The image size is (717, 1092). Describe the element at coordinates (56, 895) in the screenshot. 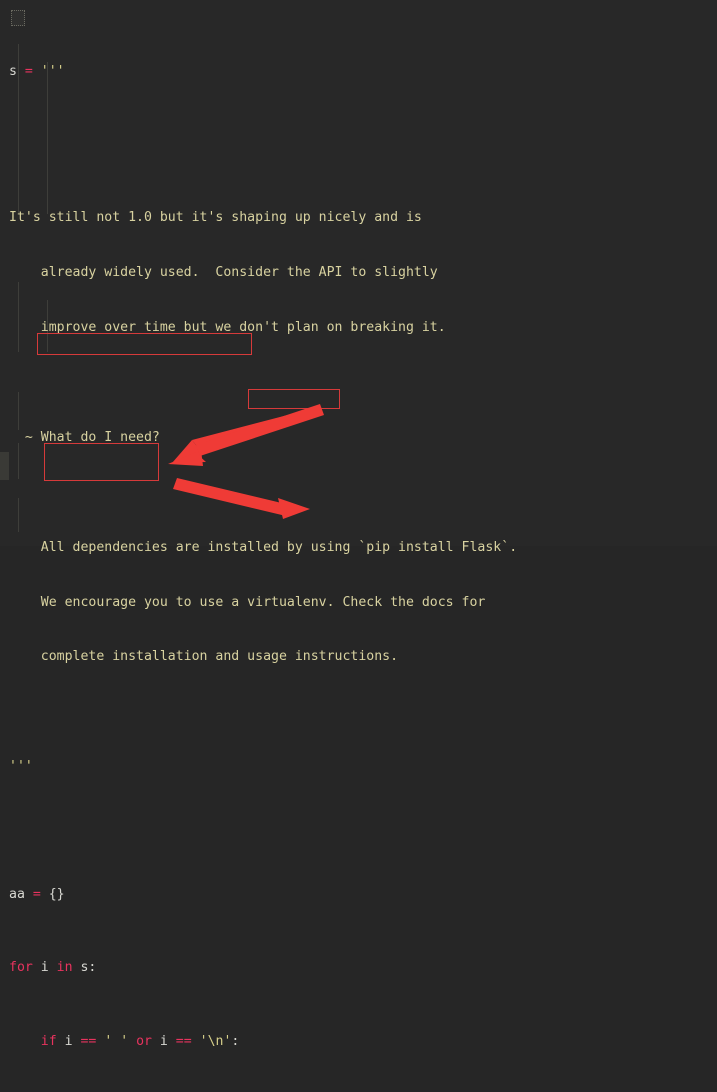

I see `token-empty-dict: {}` at that location.